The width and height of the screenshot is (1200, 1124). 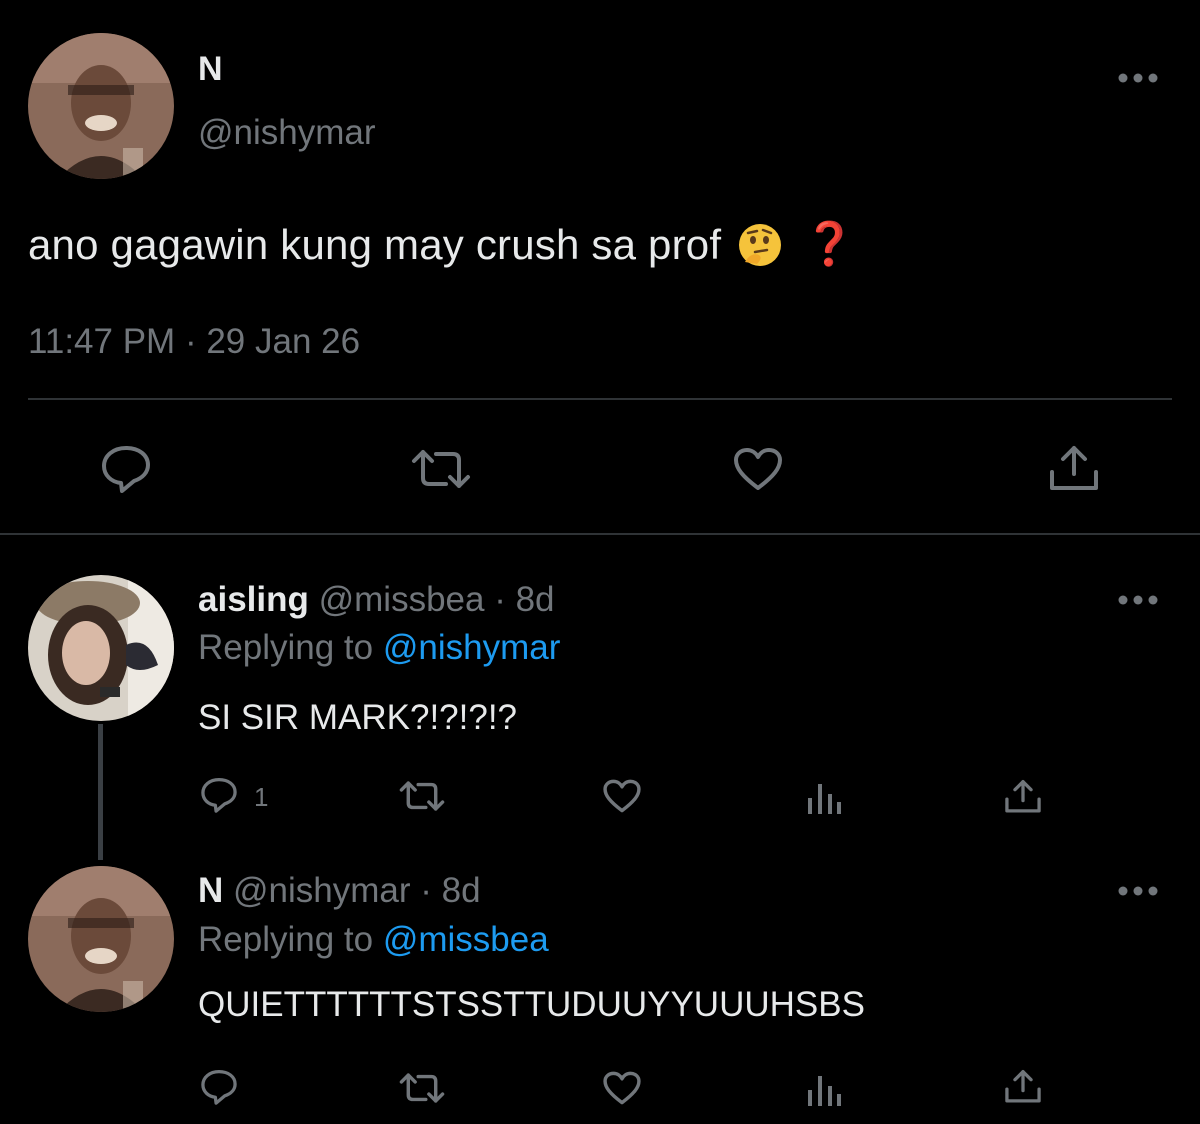 What do you see at coordinates (466, 939) in the screenshot?
I see `replying-to-handle: @missbea` at bounding box center [466, 939].